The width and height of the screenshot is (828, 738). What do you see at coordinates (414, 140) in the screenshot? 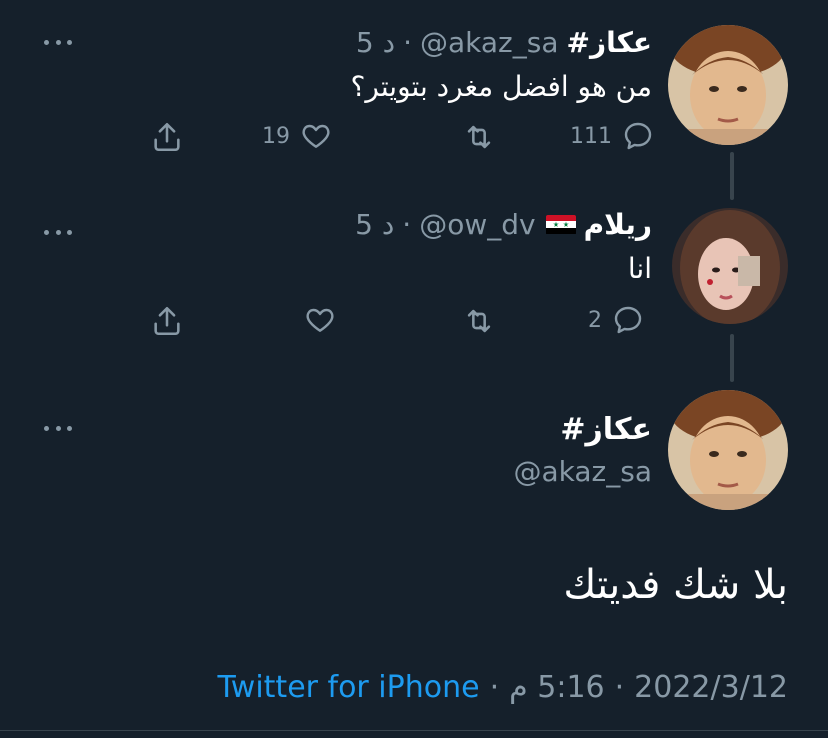
I see `tweet-actions: 111 19` at bounding box center [414, 140].